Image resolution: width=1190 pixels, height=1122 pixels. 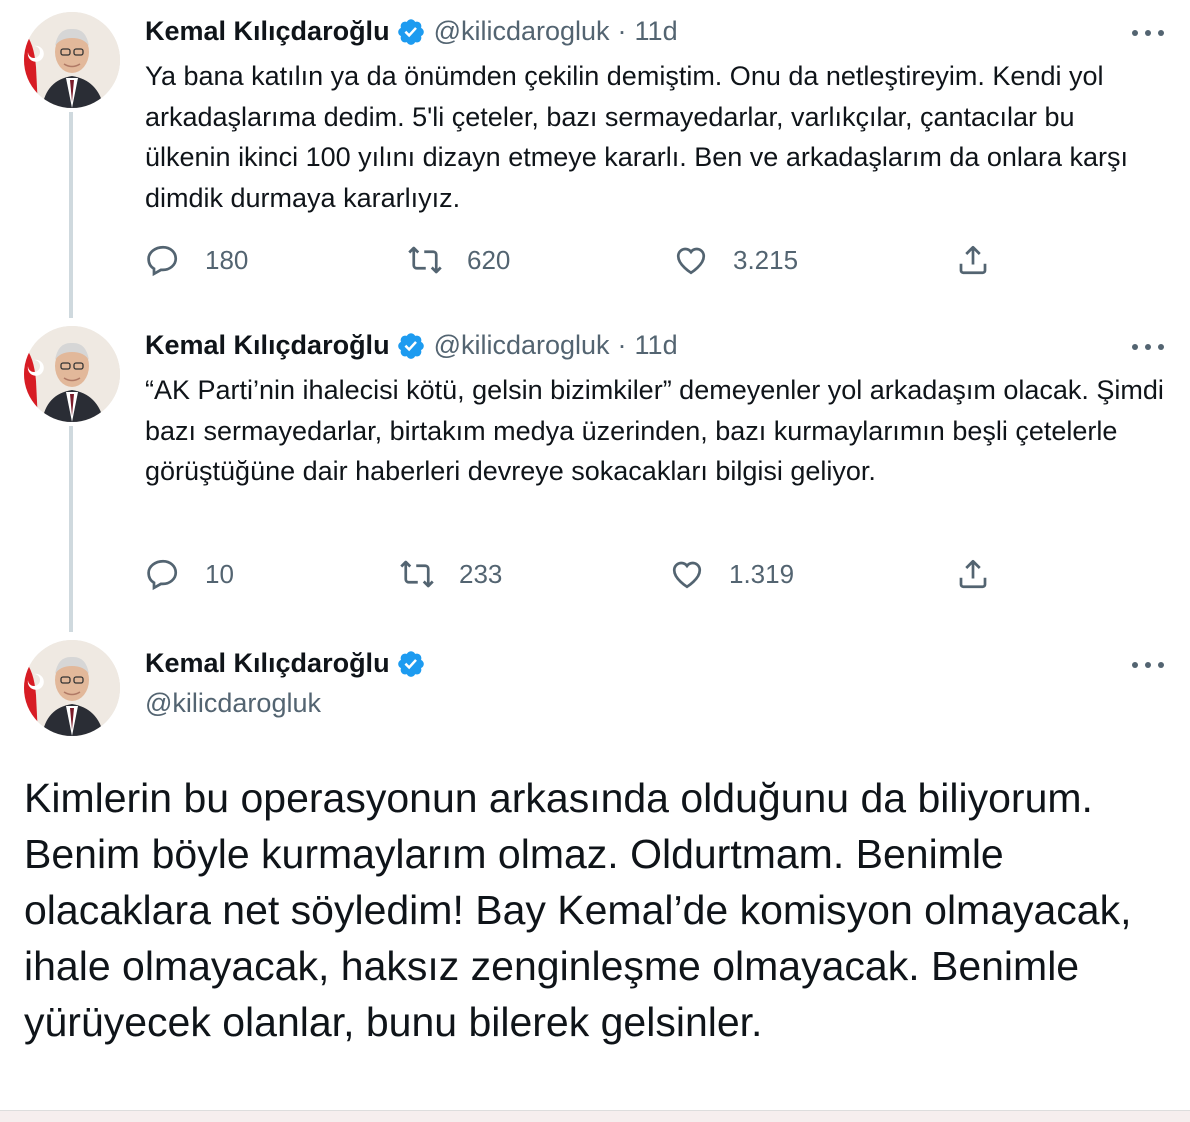 I want to click on retweet-button: 233, so click(x=450, y=574).